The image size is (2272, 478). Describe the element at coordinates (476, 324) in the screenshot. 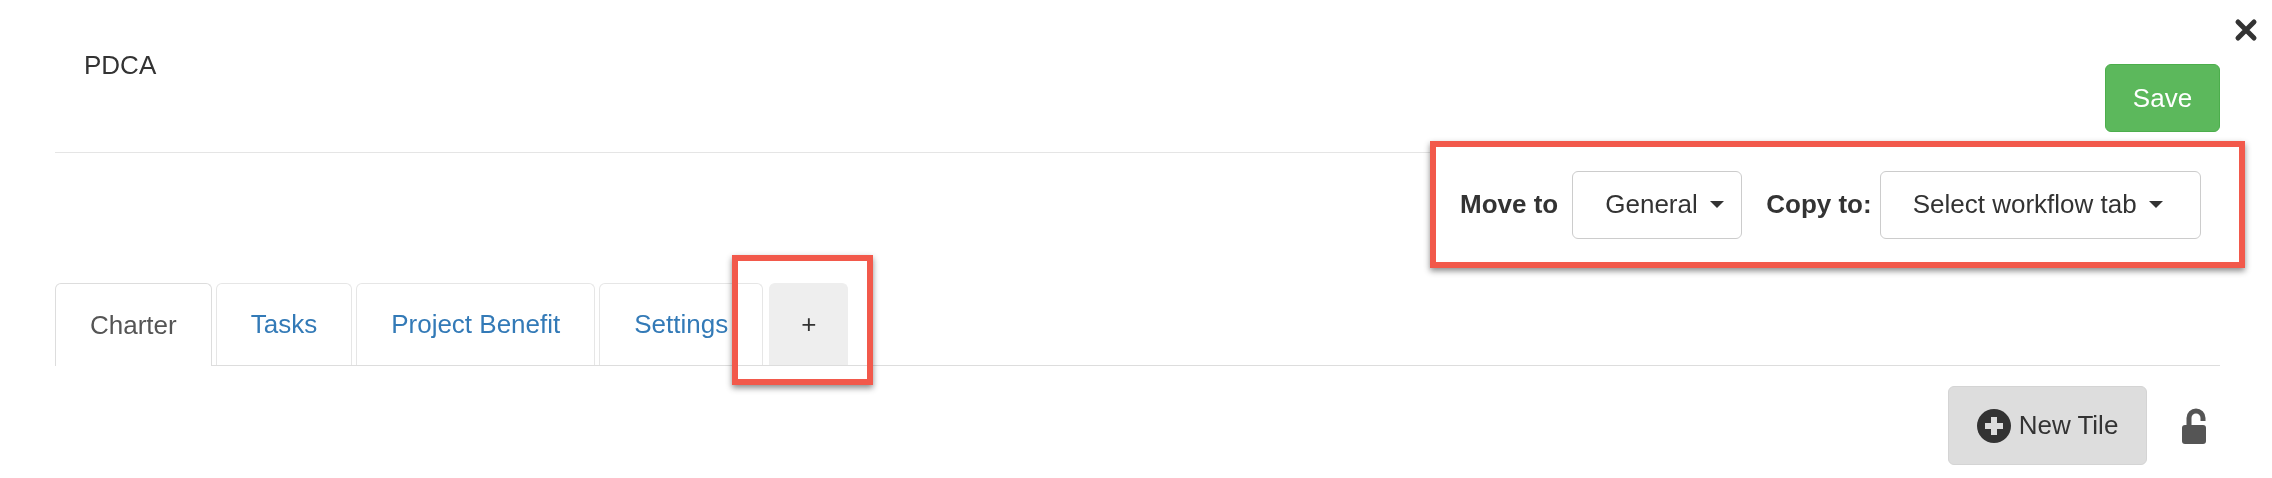

I see `tab: Project Benefit` at that location.